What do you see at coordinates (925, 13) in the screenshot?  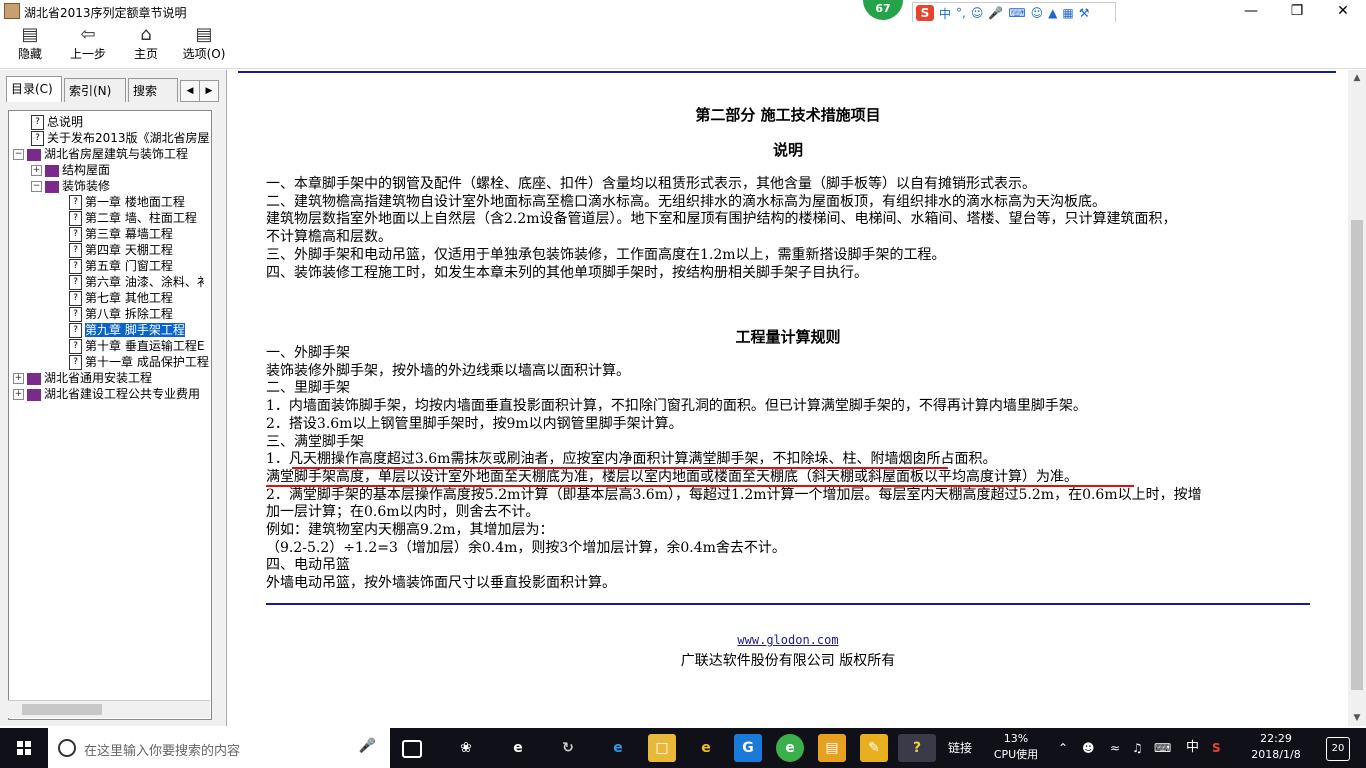 I see `sogou-icon: S` at bounding box center [925, 13].